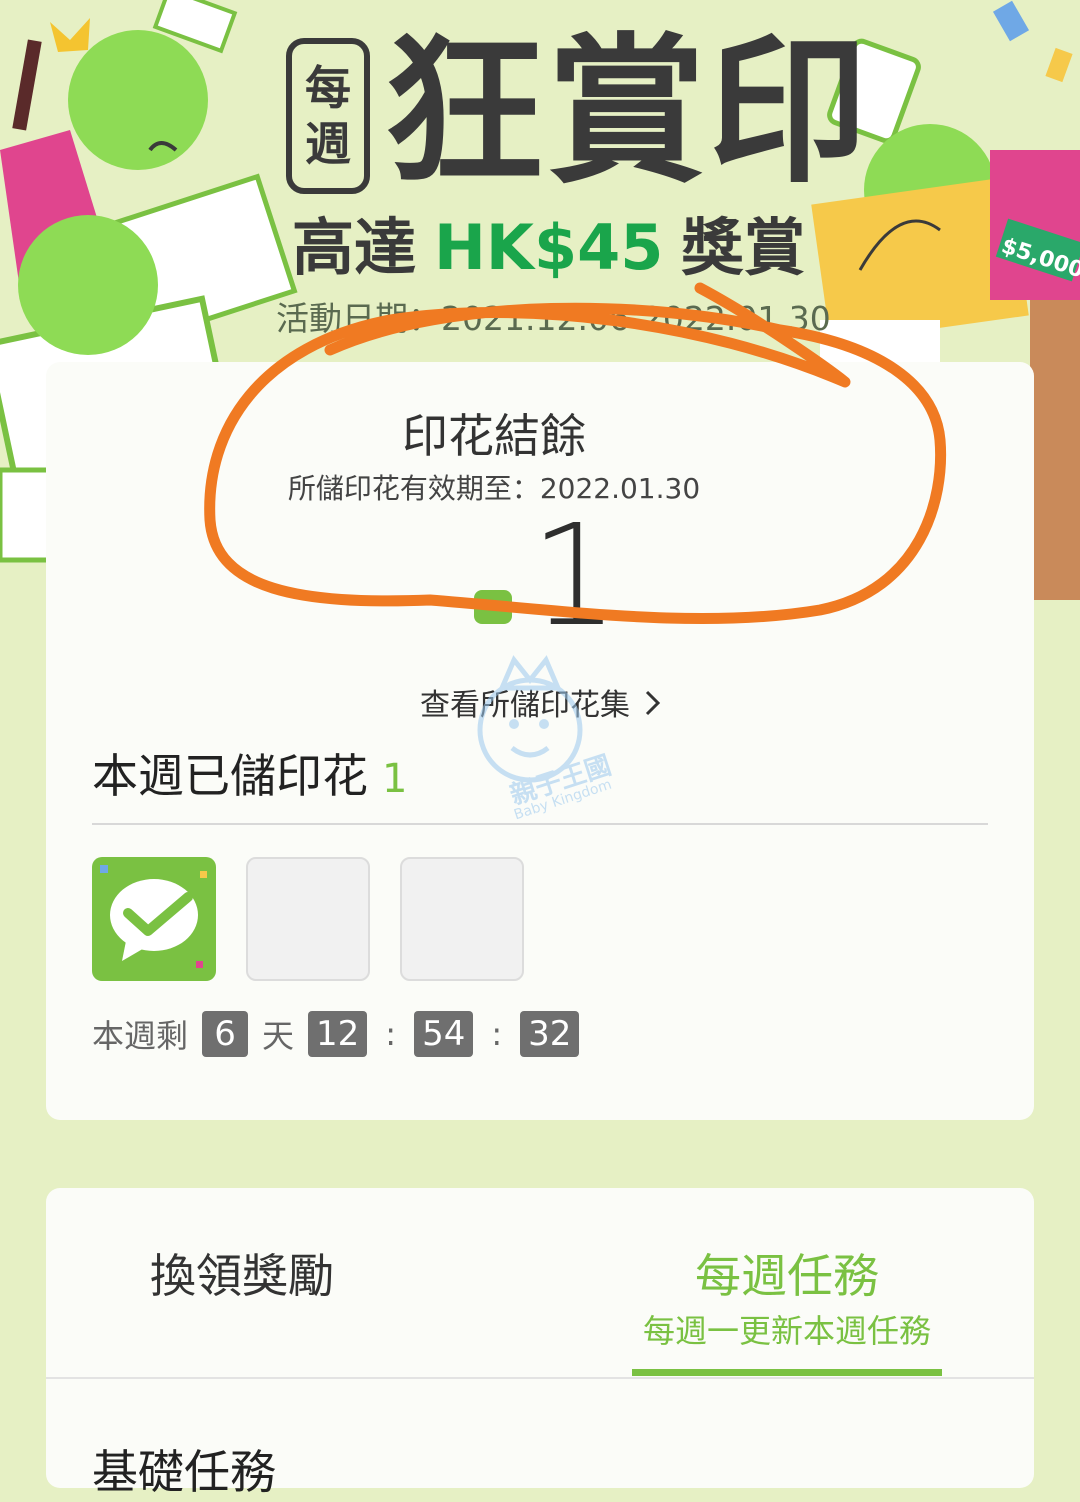 This screenshot has width=1080, height=1502. I want to click on stamp-balance-count: 1, so click(575, 576).